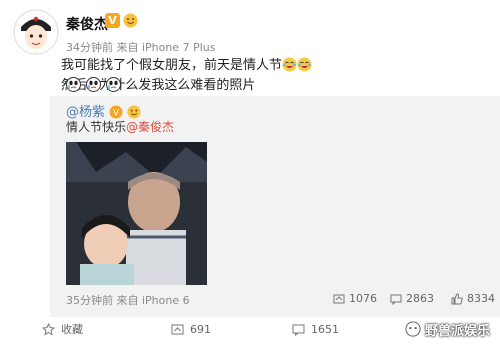  I want to click on repost-comment-count: 2863, so click(420, 298).